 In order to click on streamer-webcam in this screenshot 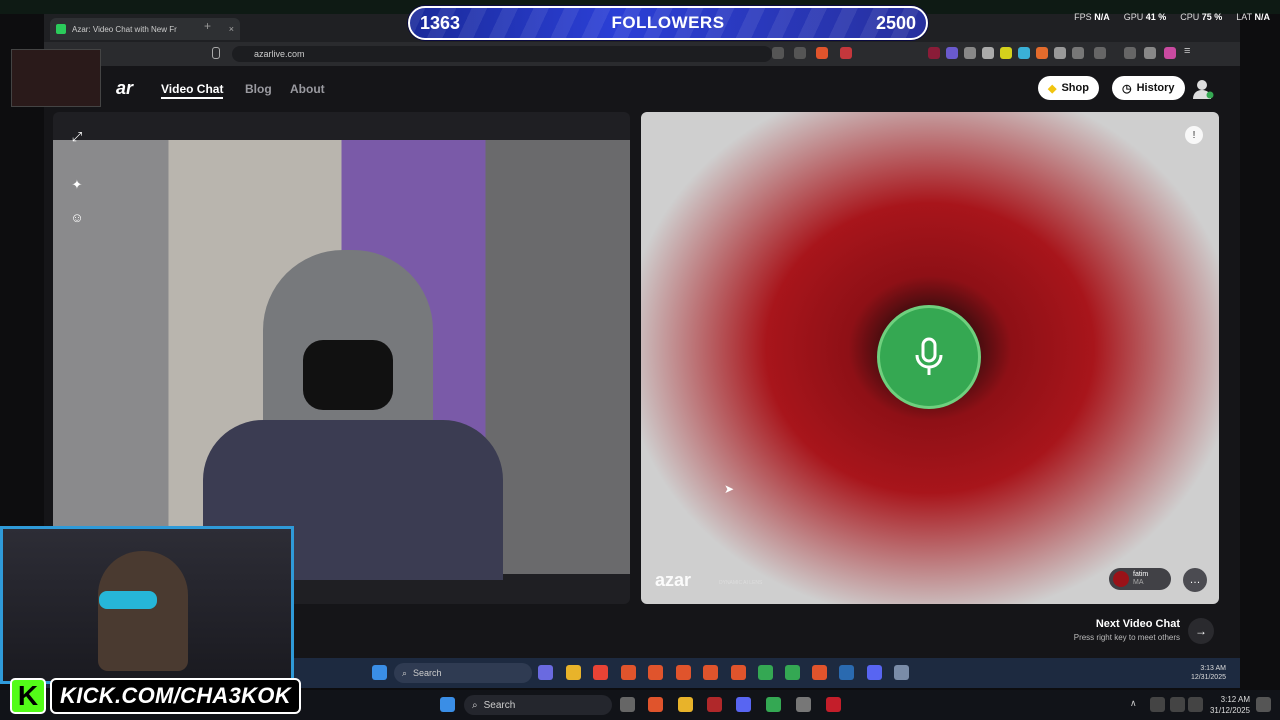, I will do `click(147, 605)`.